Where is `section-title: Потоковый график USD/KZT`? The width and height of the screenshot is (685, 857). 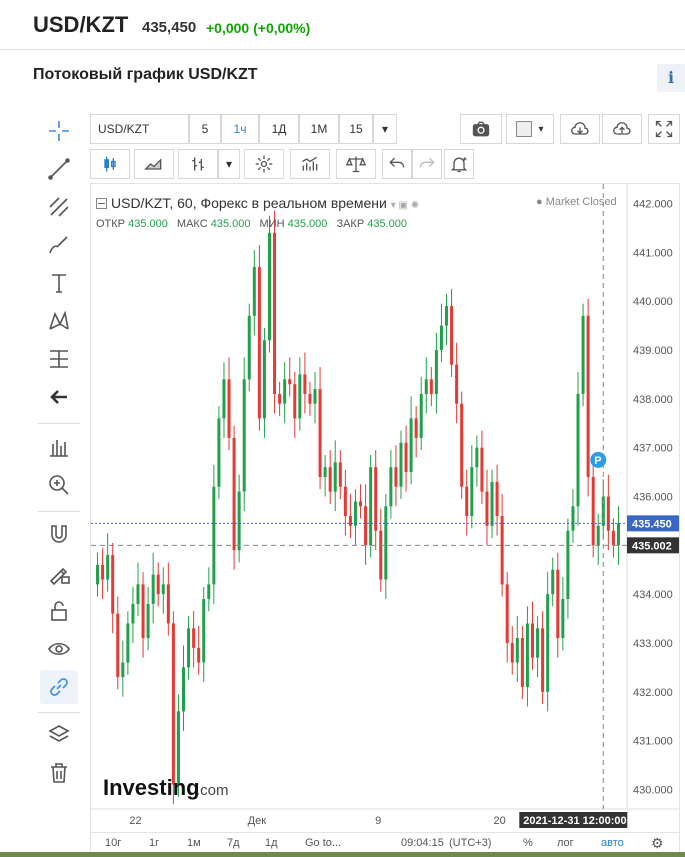 section-title: Потоковый график USD/KZT is located at coordinates (145, 74).